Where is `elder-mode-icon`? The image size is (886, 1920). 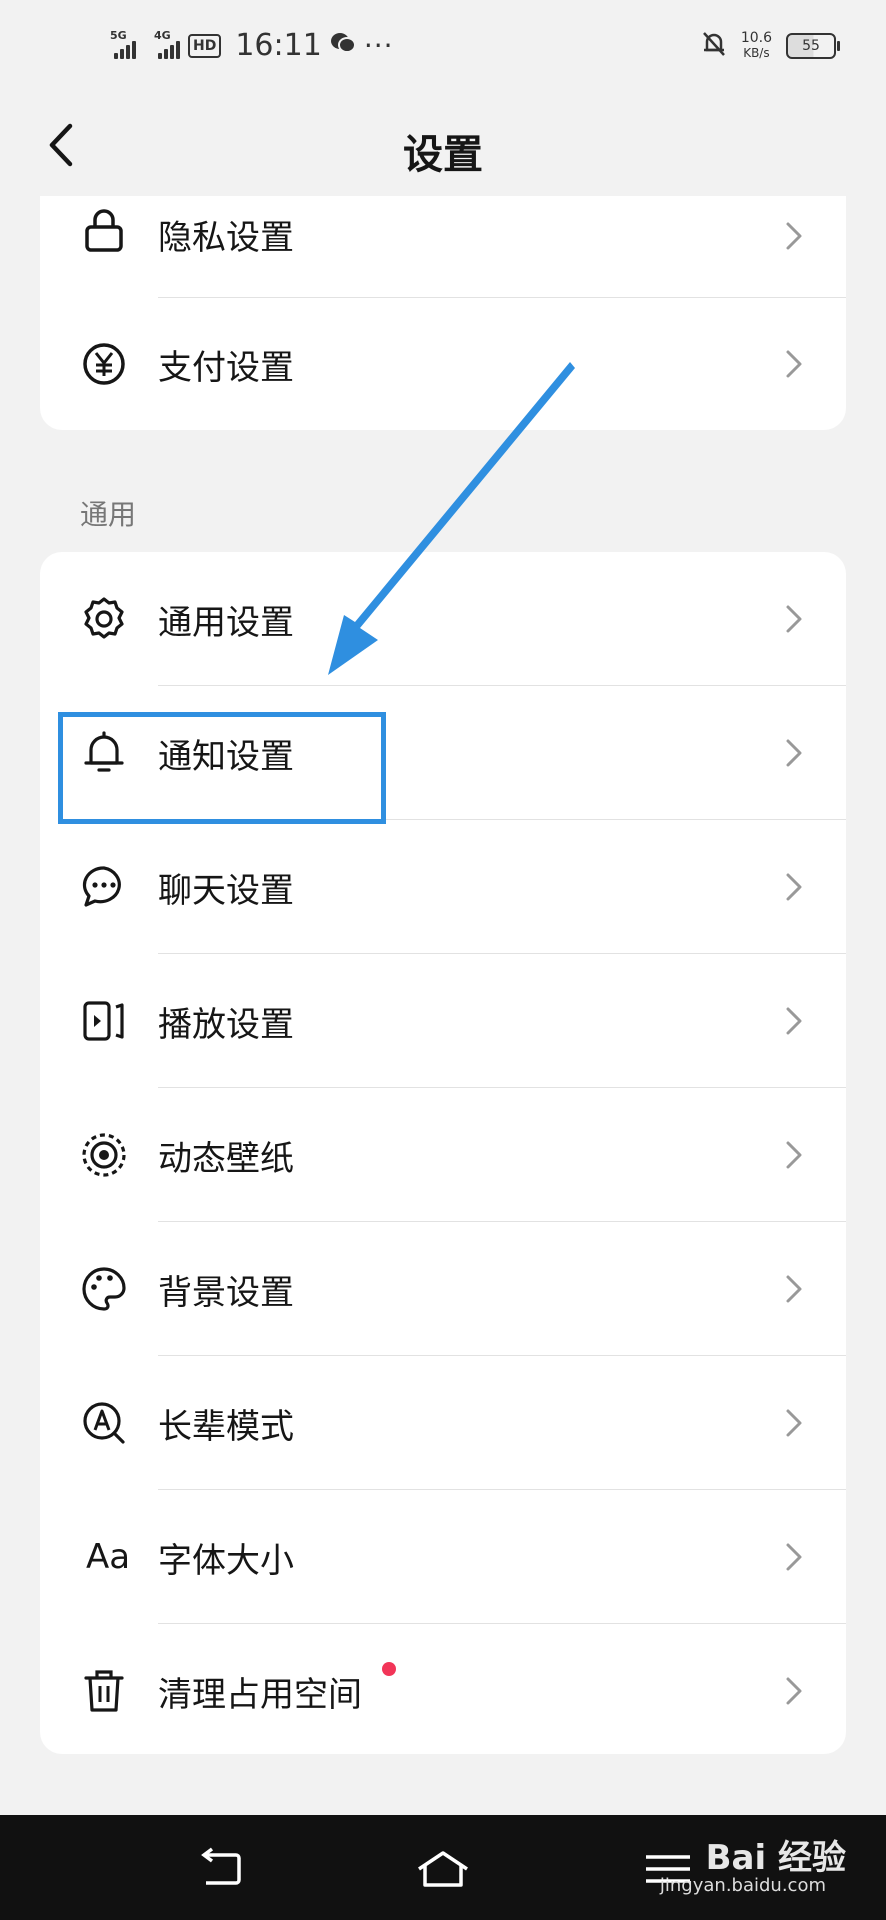
elder-mode-icon is located at coordinates (104, 1423).